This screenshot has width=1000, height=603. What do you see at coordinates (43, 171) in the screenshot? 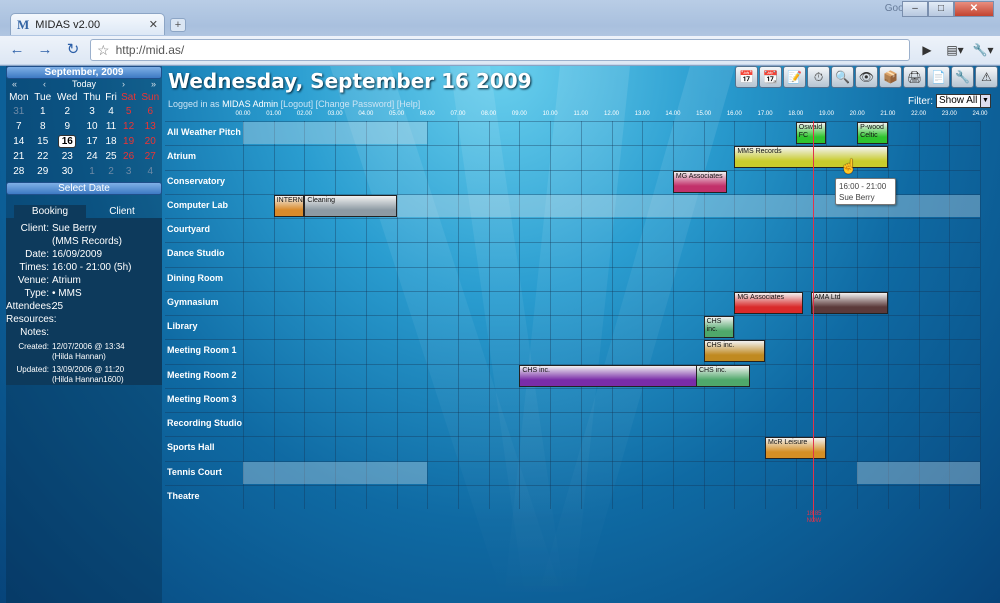
I see `calendar-day: 29` at bounding box center [43, 171].